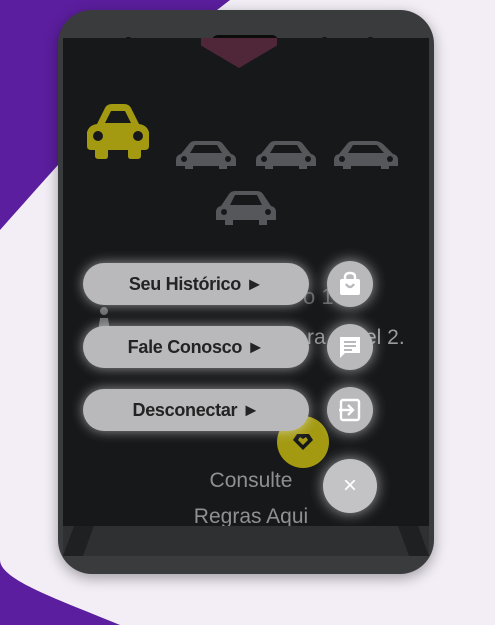 The width and height of the screenshot is (495, 625). Describe the element at coordinates (251, 481) in the screenshot. I see `rules-line-1: Consulte` at that location.